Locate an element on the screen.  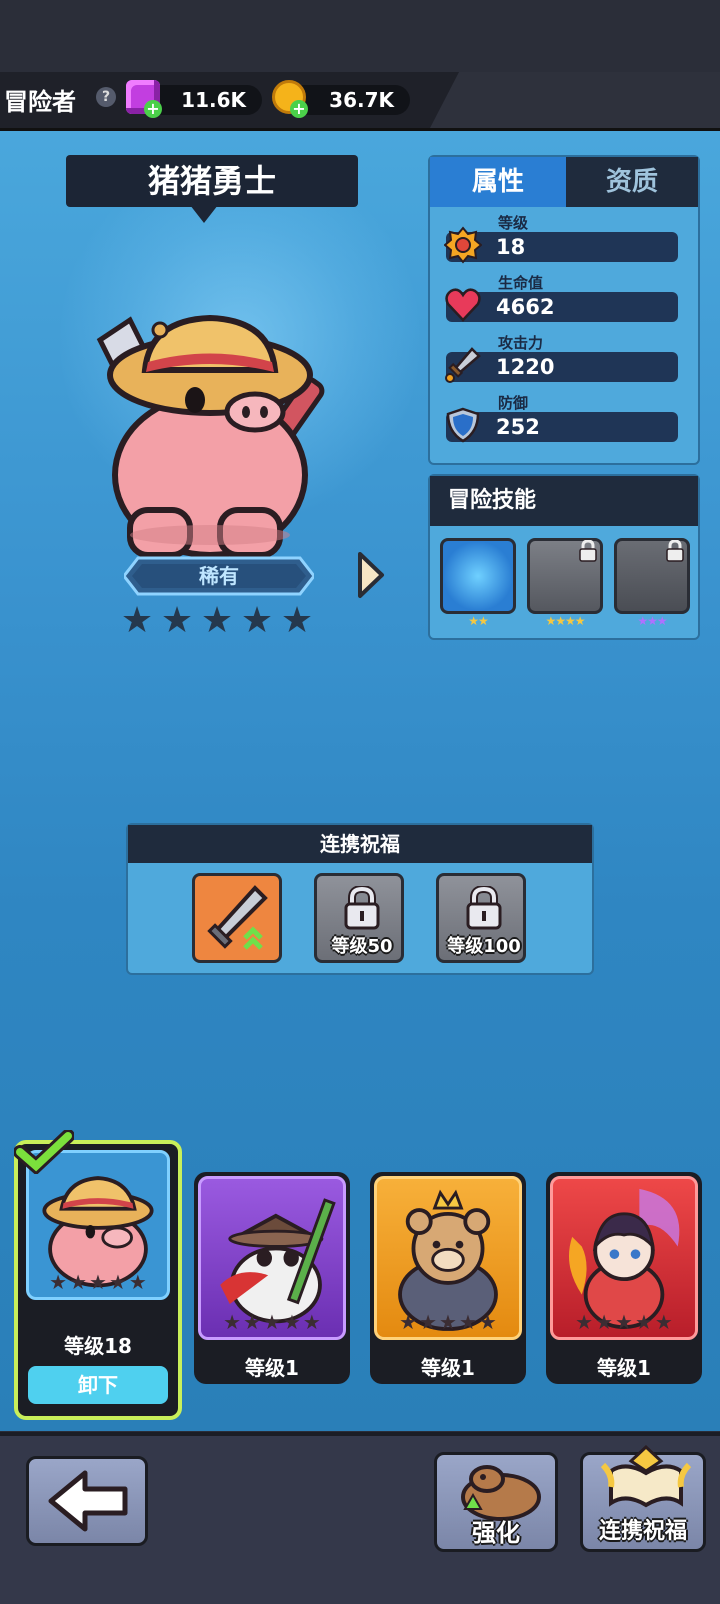
hero-star-rating: ★ ★ ★ ★ ★ is located at coordinates (220, 620).